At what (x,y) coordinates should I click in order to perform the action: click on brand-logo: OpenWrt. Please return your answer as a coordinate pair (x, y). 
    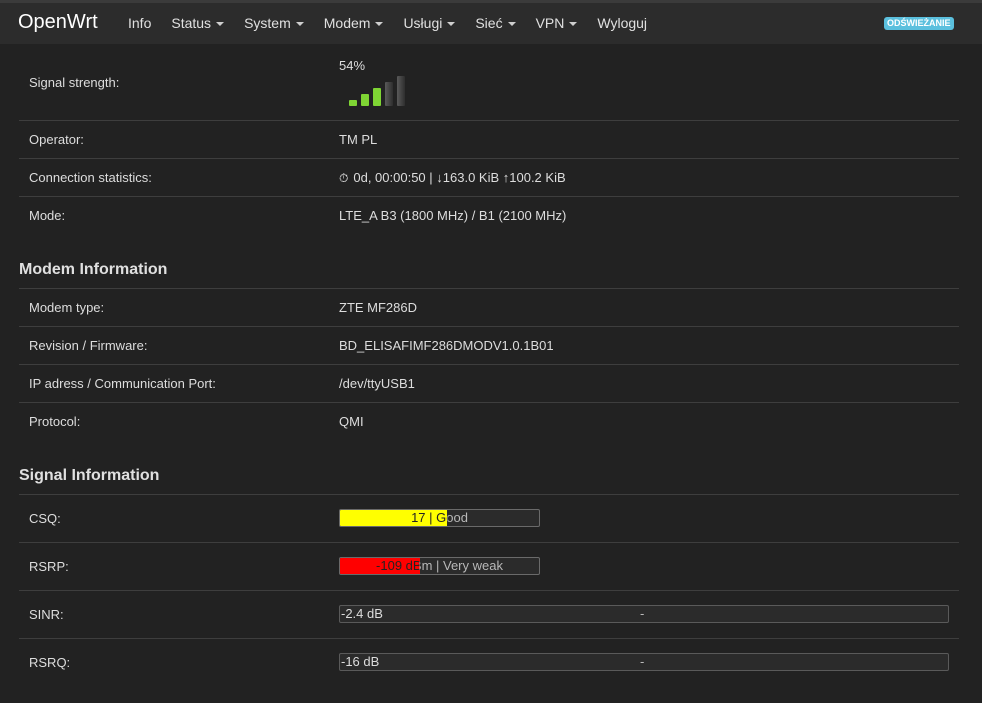
    Looking at the image, I should click on (58, 22).